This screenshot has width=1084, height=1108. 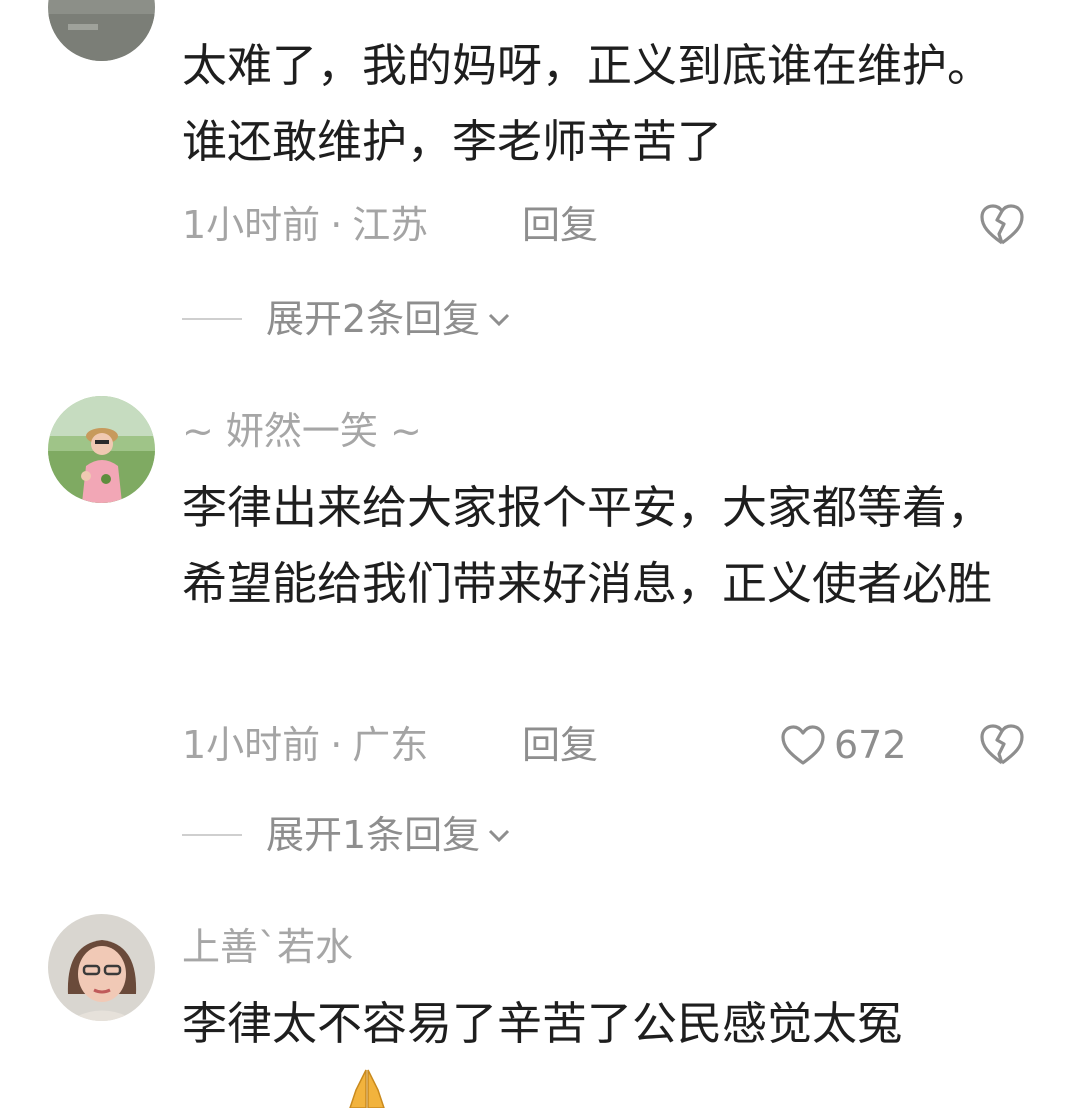 I want to click on comment-text: 太难了，我的妈呀，正义到底谁在维护。谁还敢维护，李老师辛苦了, so click(x=587, y=103).